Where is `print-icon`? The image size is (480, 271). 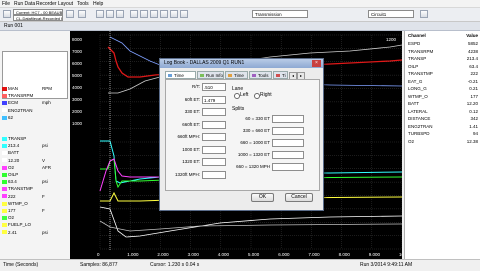
print-icon is located at coordinates (164, 14).